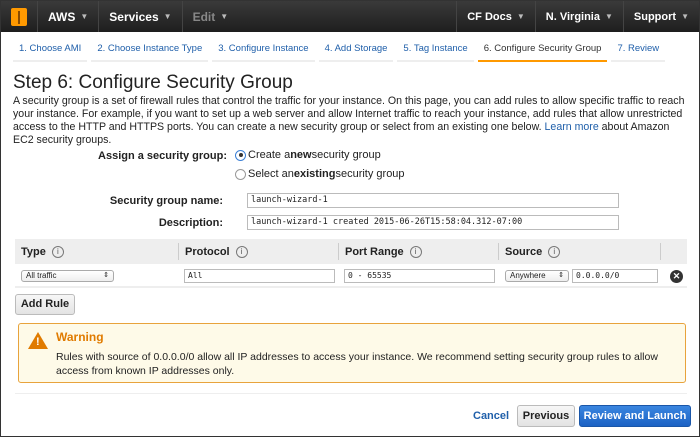 The height and width of the screenshot is (437, 700). What do you see at coordinates (615, 276) in the screenshot?
I see `cidr-input: 0.0.0.0/0` at bounding box center [615, 276].